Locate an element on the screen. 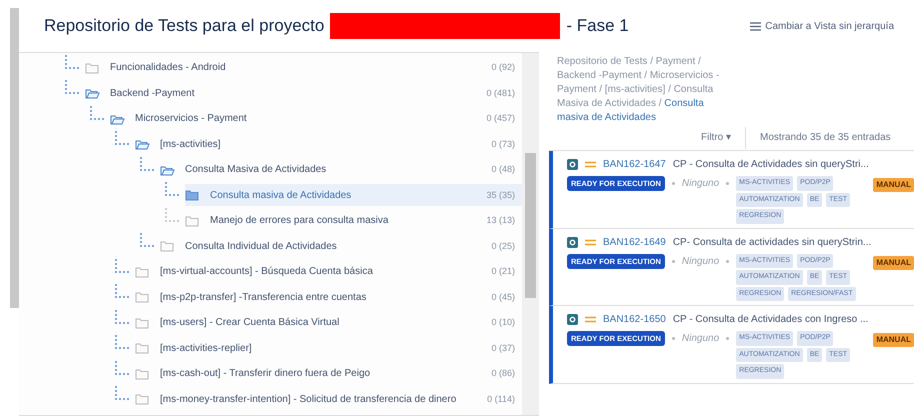  item-count: 0 (45) is located at coordinates (503, 297).